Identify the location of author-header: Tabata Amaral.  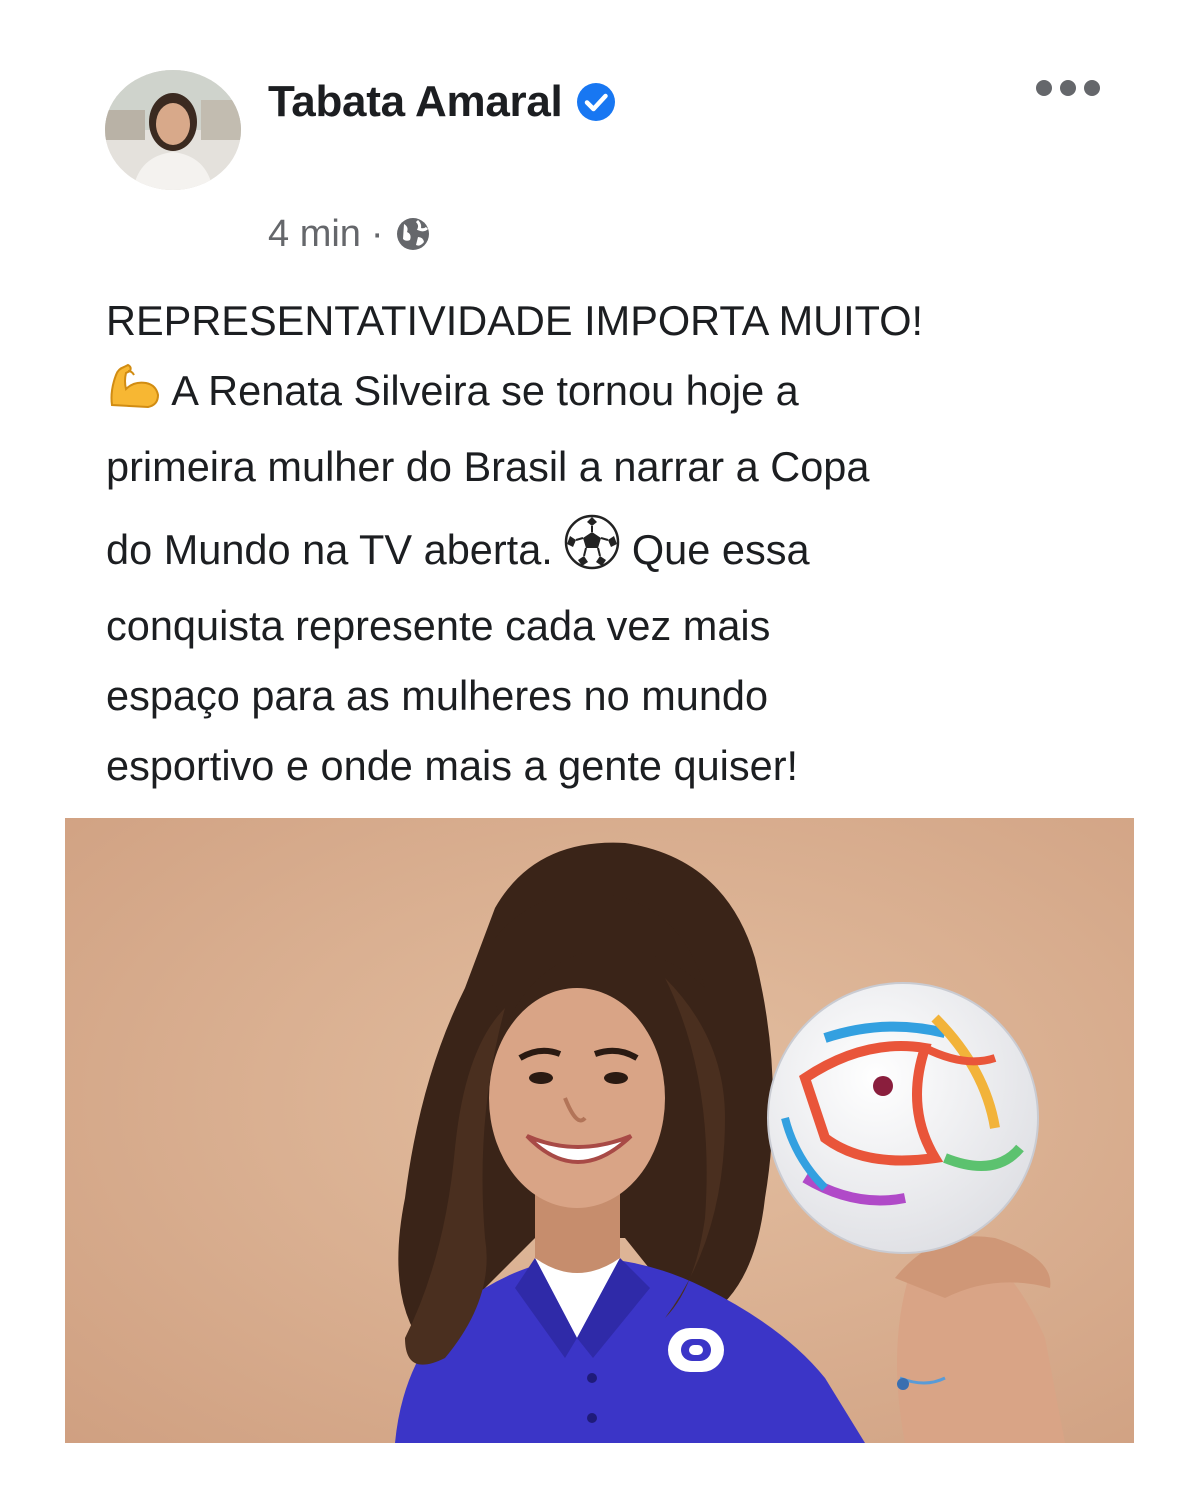
(442, 102).